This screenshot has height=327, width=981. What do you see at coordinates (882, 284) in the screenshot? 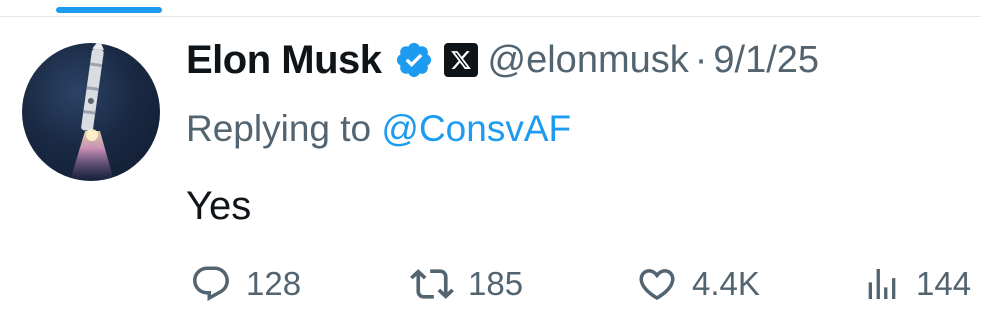
I see `views-icon` at bounding box center [882, 284].